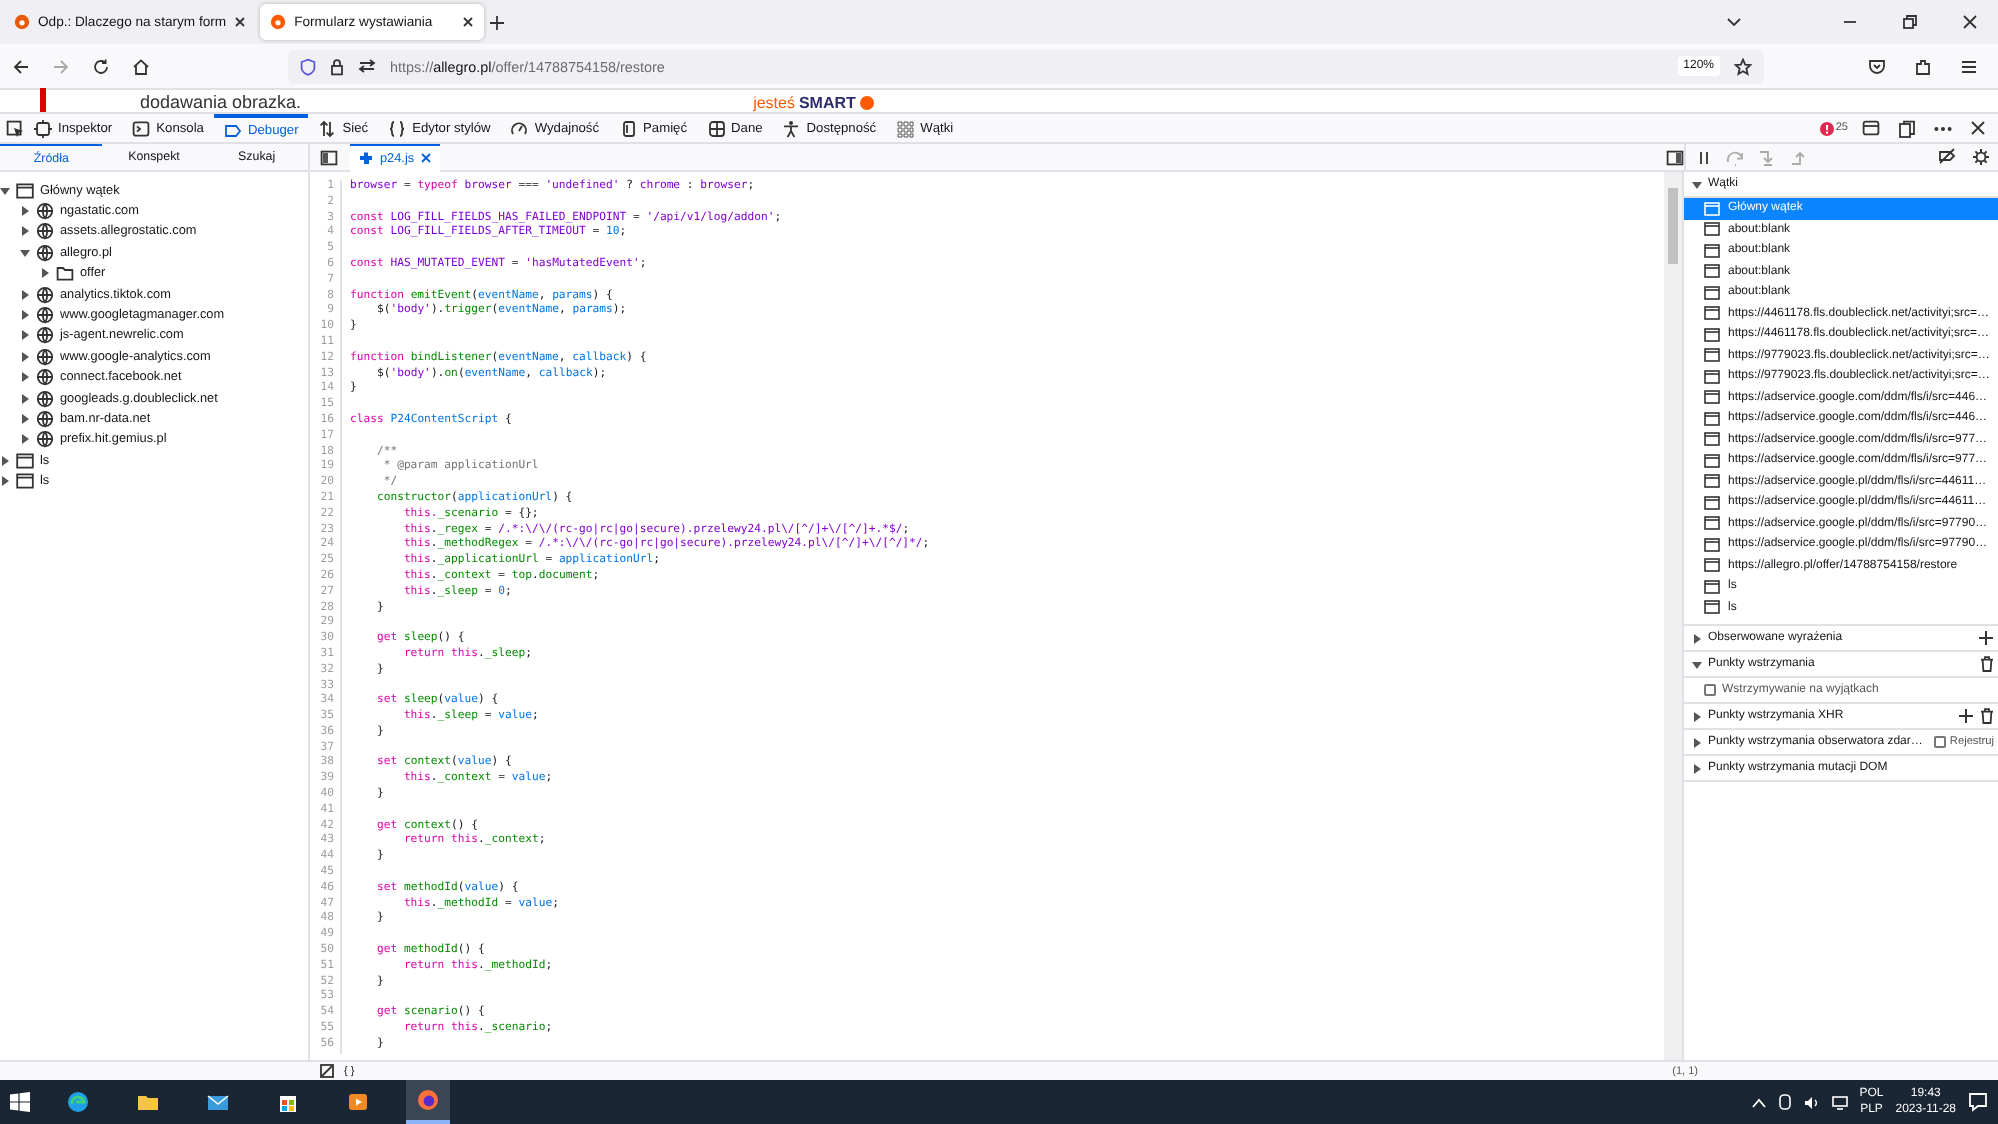  What do you see at coordinates (1923, 66) in the screenshot?
I see `extensions-icon` at bounding box center [1923, 66].